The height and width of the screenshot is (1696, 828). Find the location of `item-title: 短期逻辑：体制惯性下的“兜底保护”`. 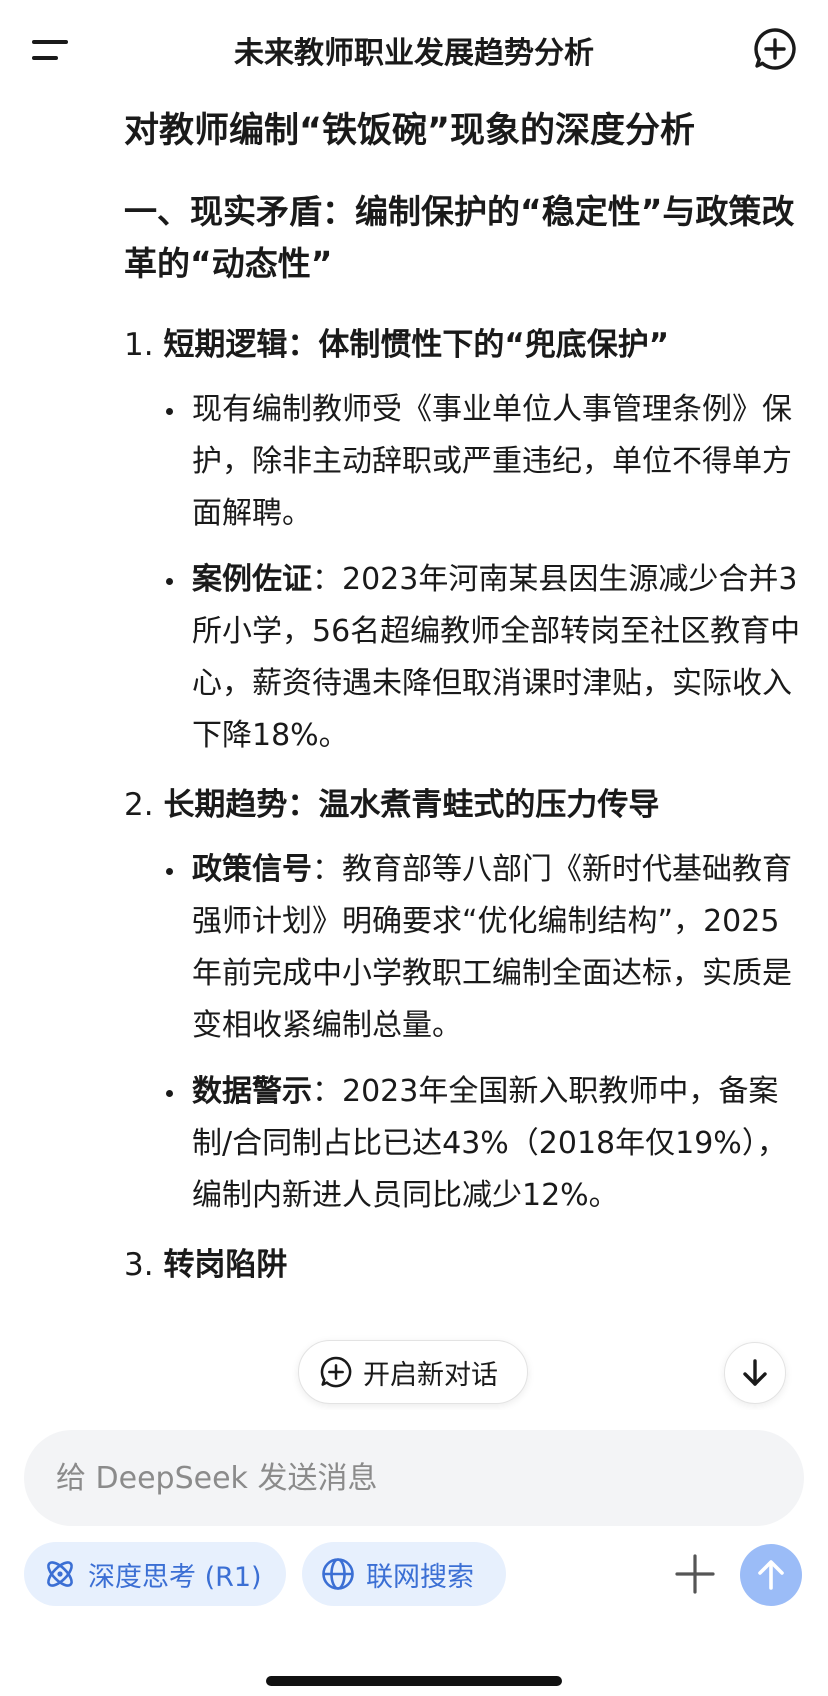

item-title: 短期逻辑：体制惯性下的“兜底保护” is located at coordinates (416, 345).